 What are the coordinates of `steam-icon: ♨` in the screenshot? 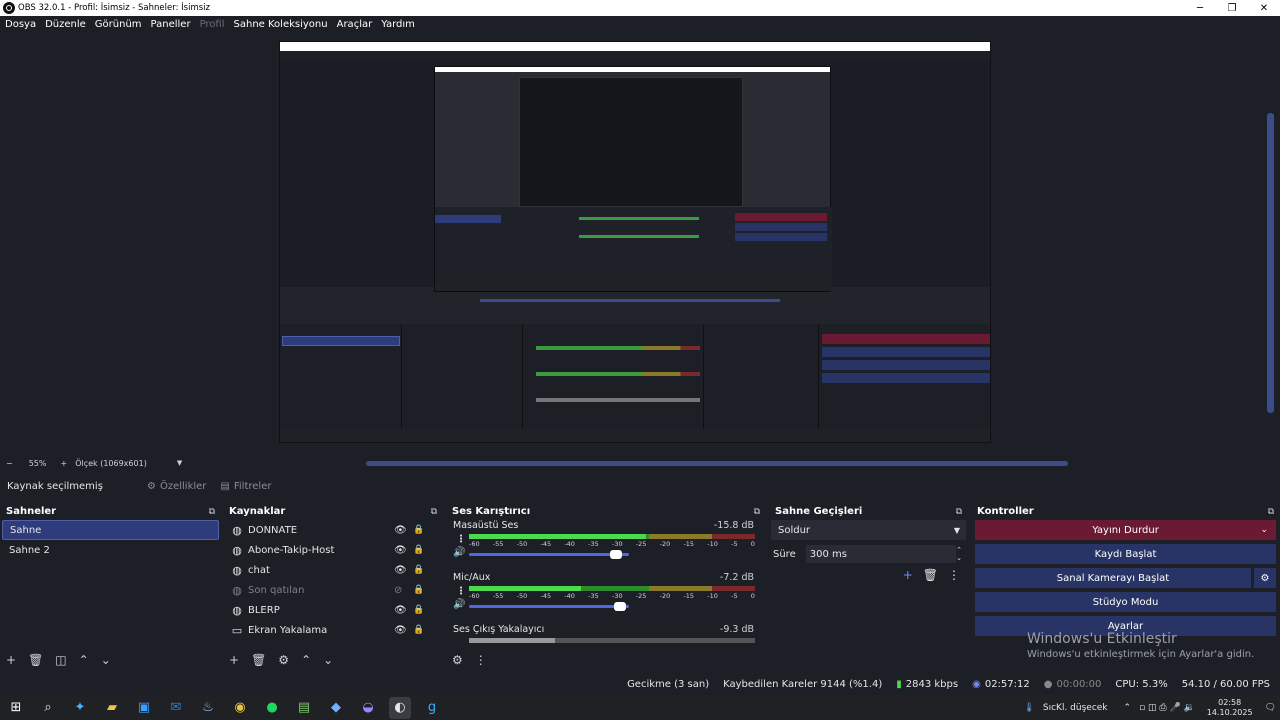 It's located at (208, 708).